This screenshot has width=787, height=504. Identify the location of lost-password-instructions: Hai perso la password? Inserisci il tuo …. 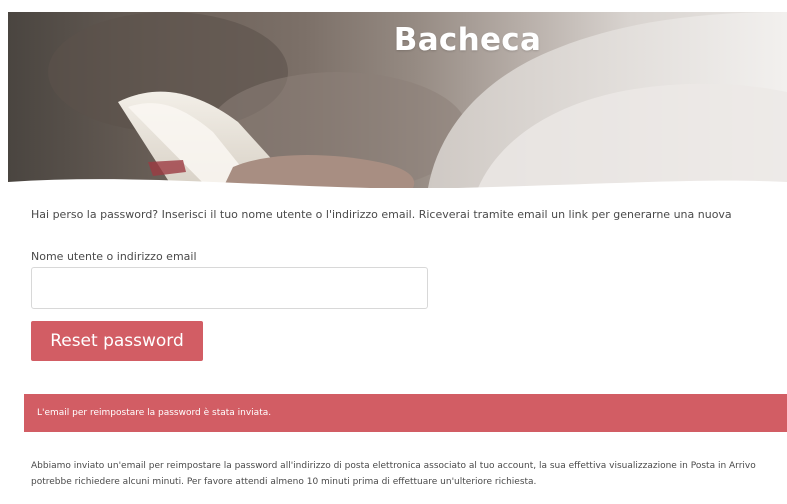
(381, 214).